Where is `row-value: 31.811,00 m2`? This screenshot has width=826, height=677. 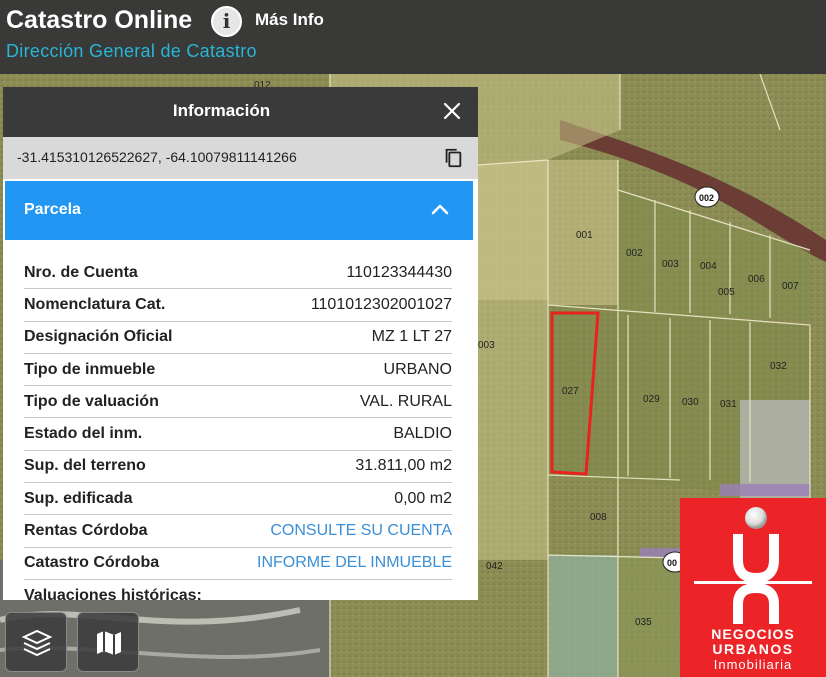
row-value: 31.811,00 m2 is located at coordinates (403, 466).